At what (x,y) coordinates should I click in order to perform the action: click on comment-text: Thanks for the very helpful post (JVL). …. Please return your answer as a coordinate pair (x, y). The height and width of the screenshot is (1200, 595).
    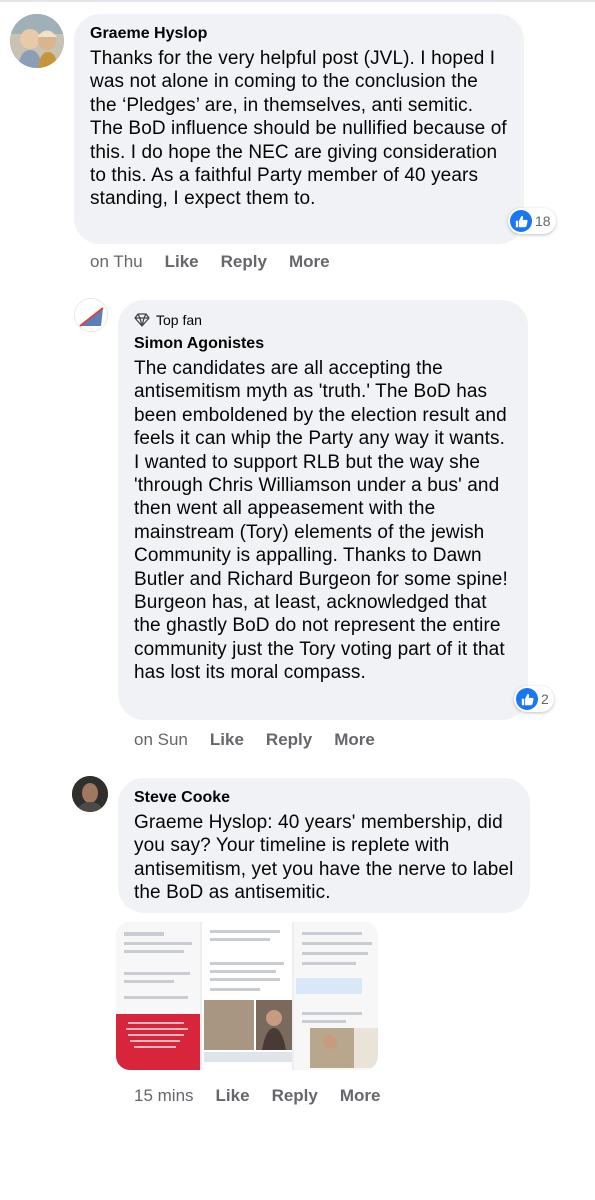
    Looking at the image, I should click on (298, 129).